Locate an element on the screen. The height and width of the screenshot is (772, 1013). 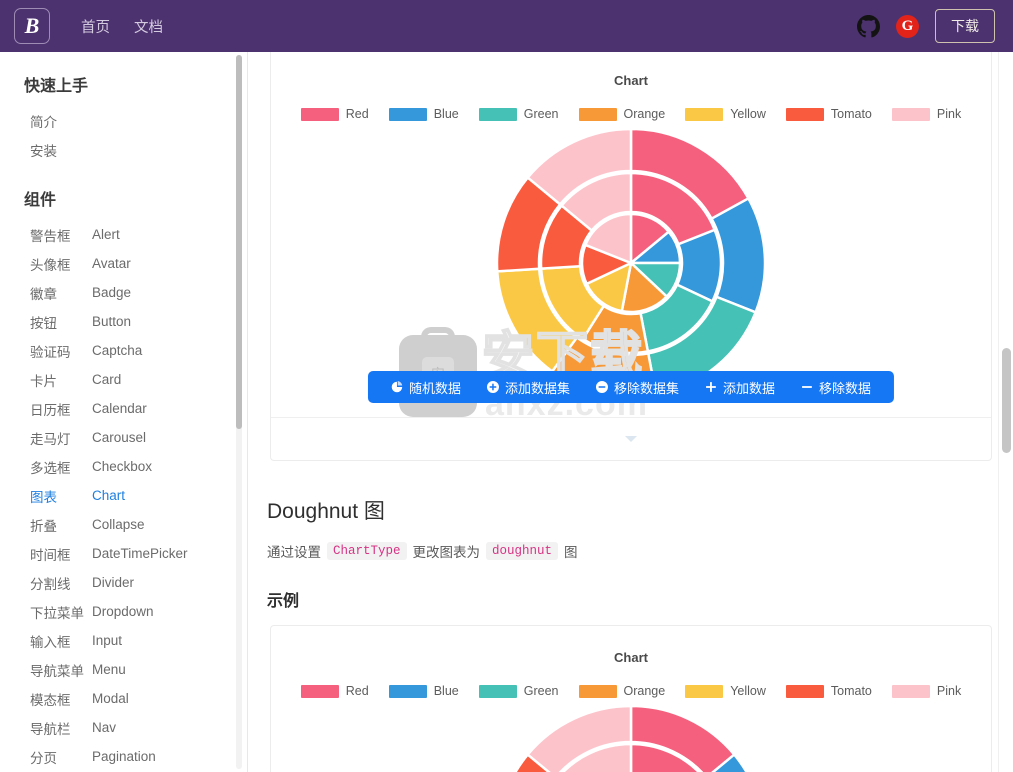
toolbar-button-plus: 添加数据 is located at coordinates (740, 387).